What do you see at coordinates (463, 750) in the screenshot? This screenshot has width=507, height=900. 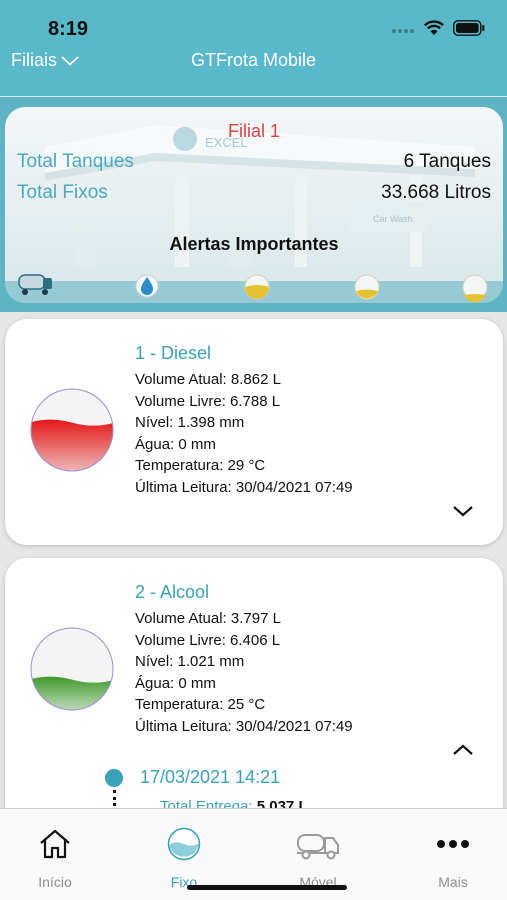 I see `chevron-up-icon` at bounding box center [463, 750].